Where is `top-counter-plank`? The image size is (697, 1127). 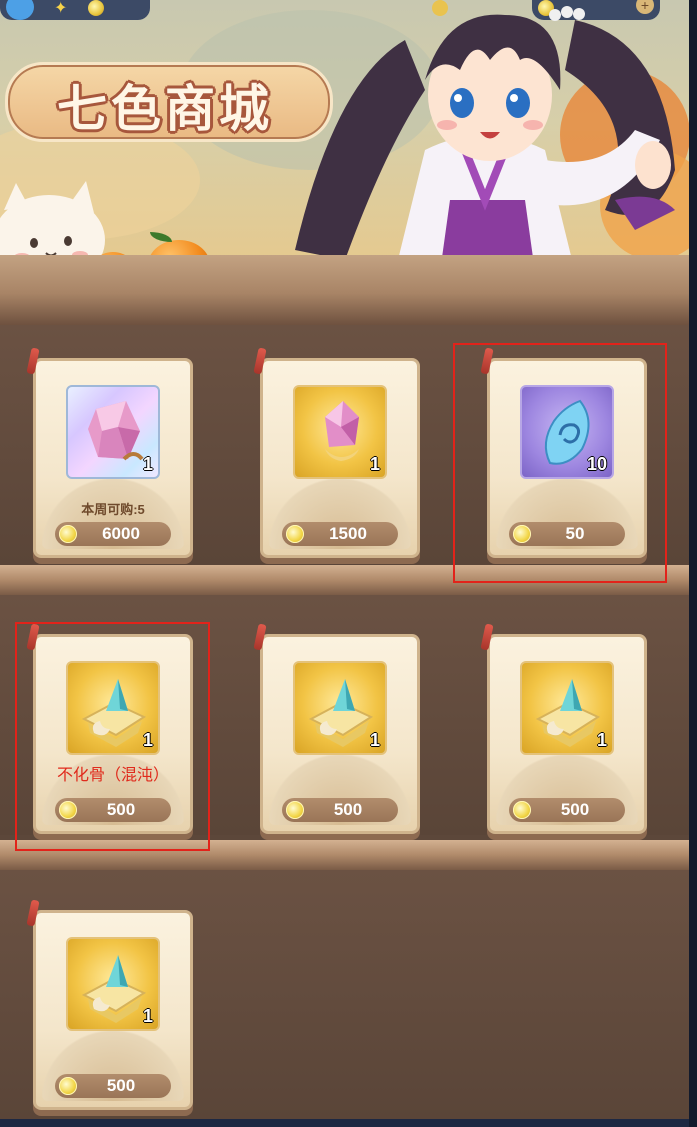 top-counter-plank is located at coordinates (344, 290).